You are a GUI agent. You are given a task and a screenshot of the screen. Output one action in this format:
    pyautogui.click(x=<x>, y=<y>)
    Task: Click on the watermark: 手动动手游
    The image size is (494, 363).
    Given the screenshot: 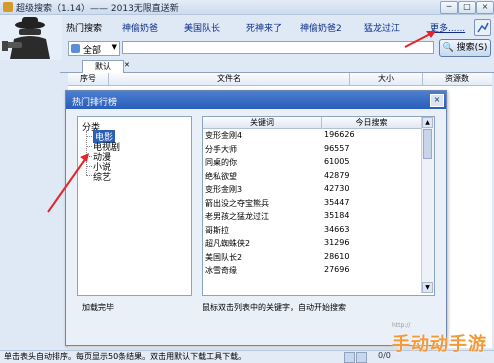 What is the action you would take?
    pyautogui.click(x=439, y=344)
    